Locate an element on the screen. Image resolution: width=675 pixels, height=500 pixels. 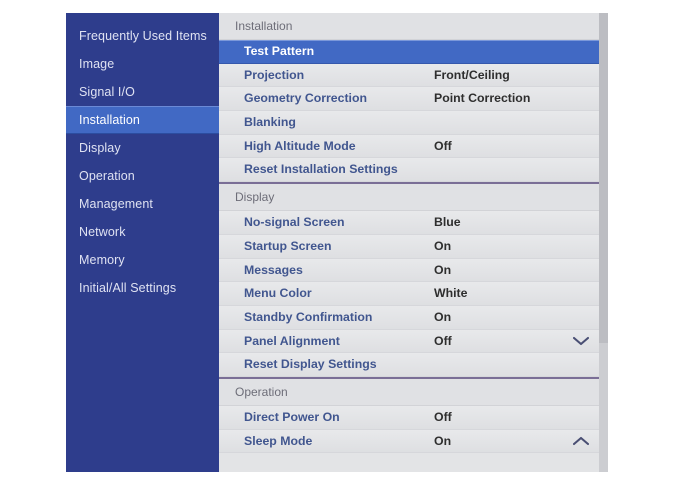
setting-row-no-signal-screen: No-signal Screen Blue is located at coordinates (409, 223).